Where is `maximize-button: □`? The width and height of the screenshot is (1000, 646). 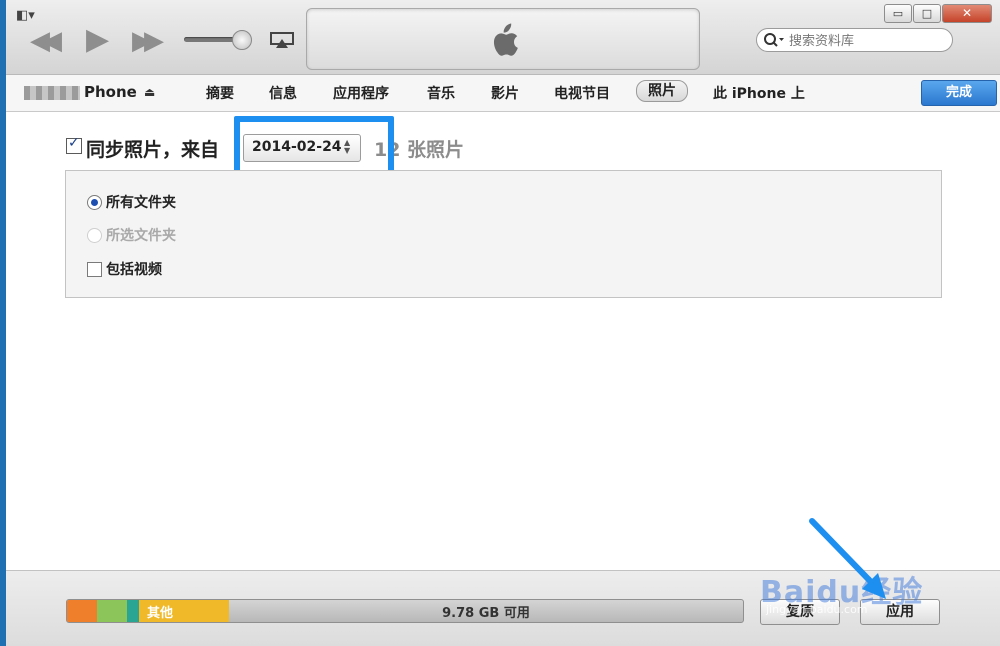 maximize-button: □ is located at coordinates (927, 13).